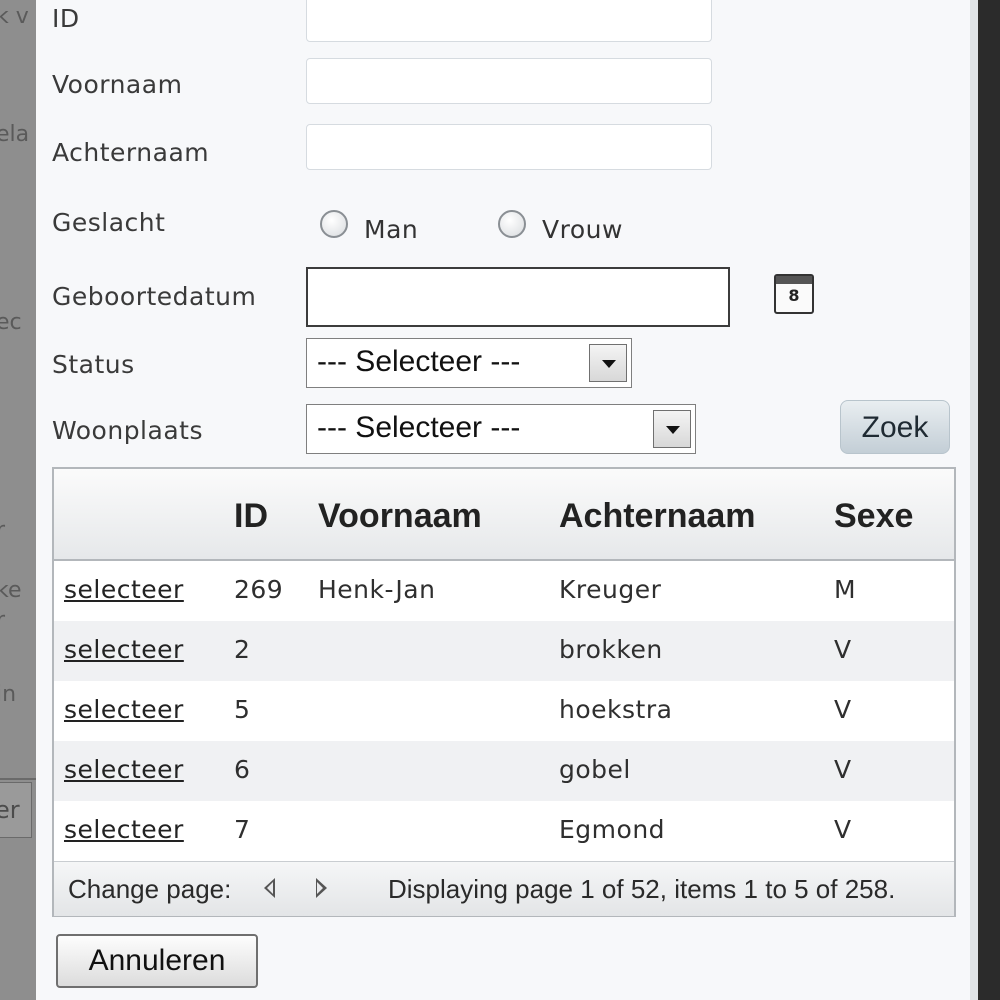 Image resolution: width=1000 pixels, height=1000 pixels. What do you see at coordinates (18, 500) in the screenshot?
I see `background-page: k v ela ec r ke r in er` at bounding box center [18, 500].